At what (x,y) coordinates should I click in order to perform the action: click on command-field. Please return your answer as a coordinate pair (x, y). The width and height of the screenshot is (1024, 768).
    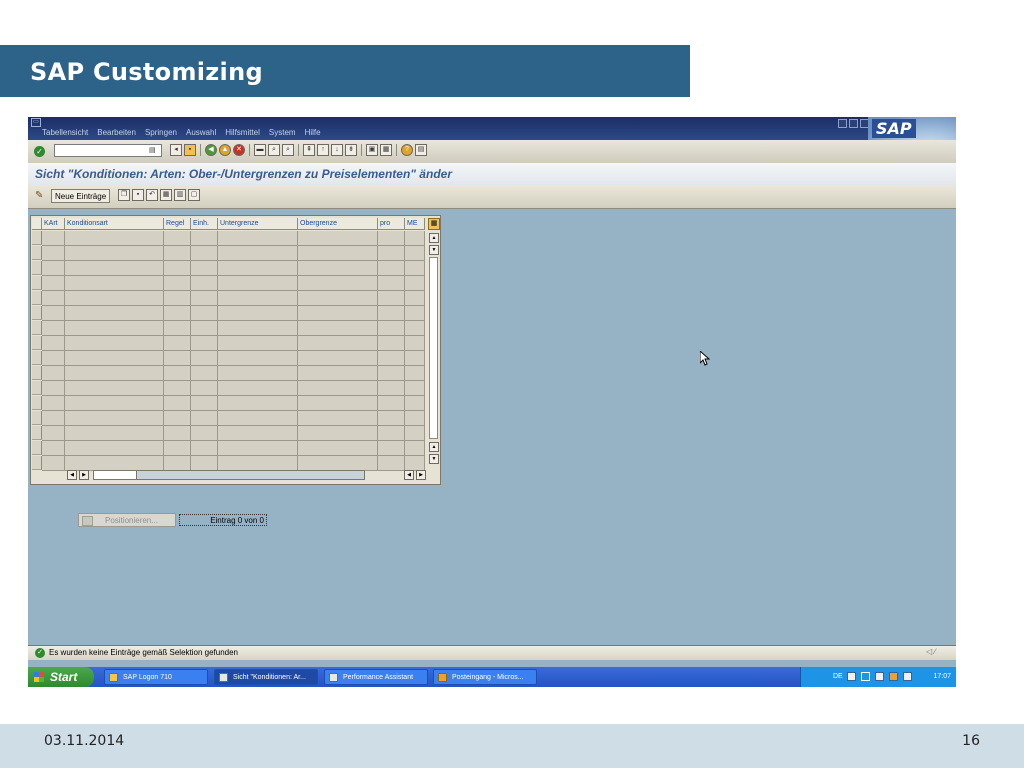
    Looking at the image, I should click on (108, 150).